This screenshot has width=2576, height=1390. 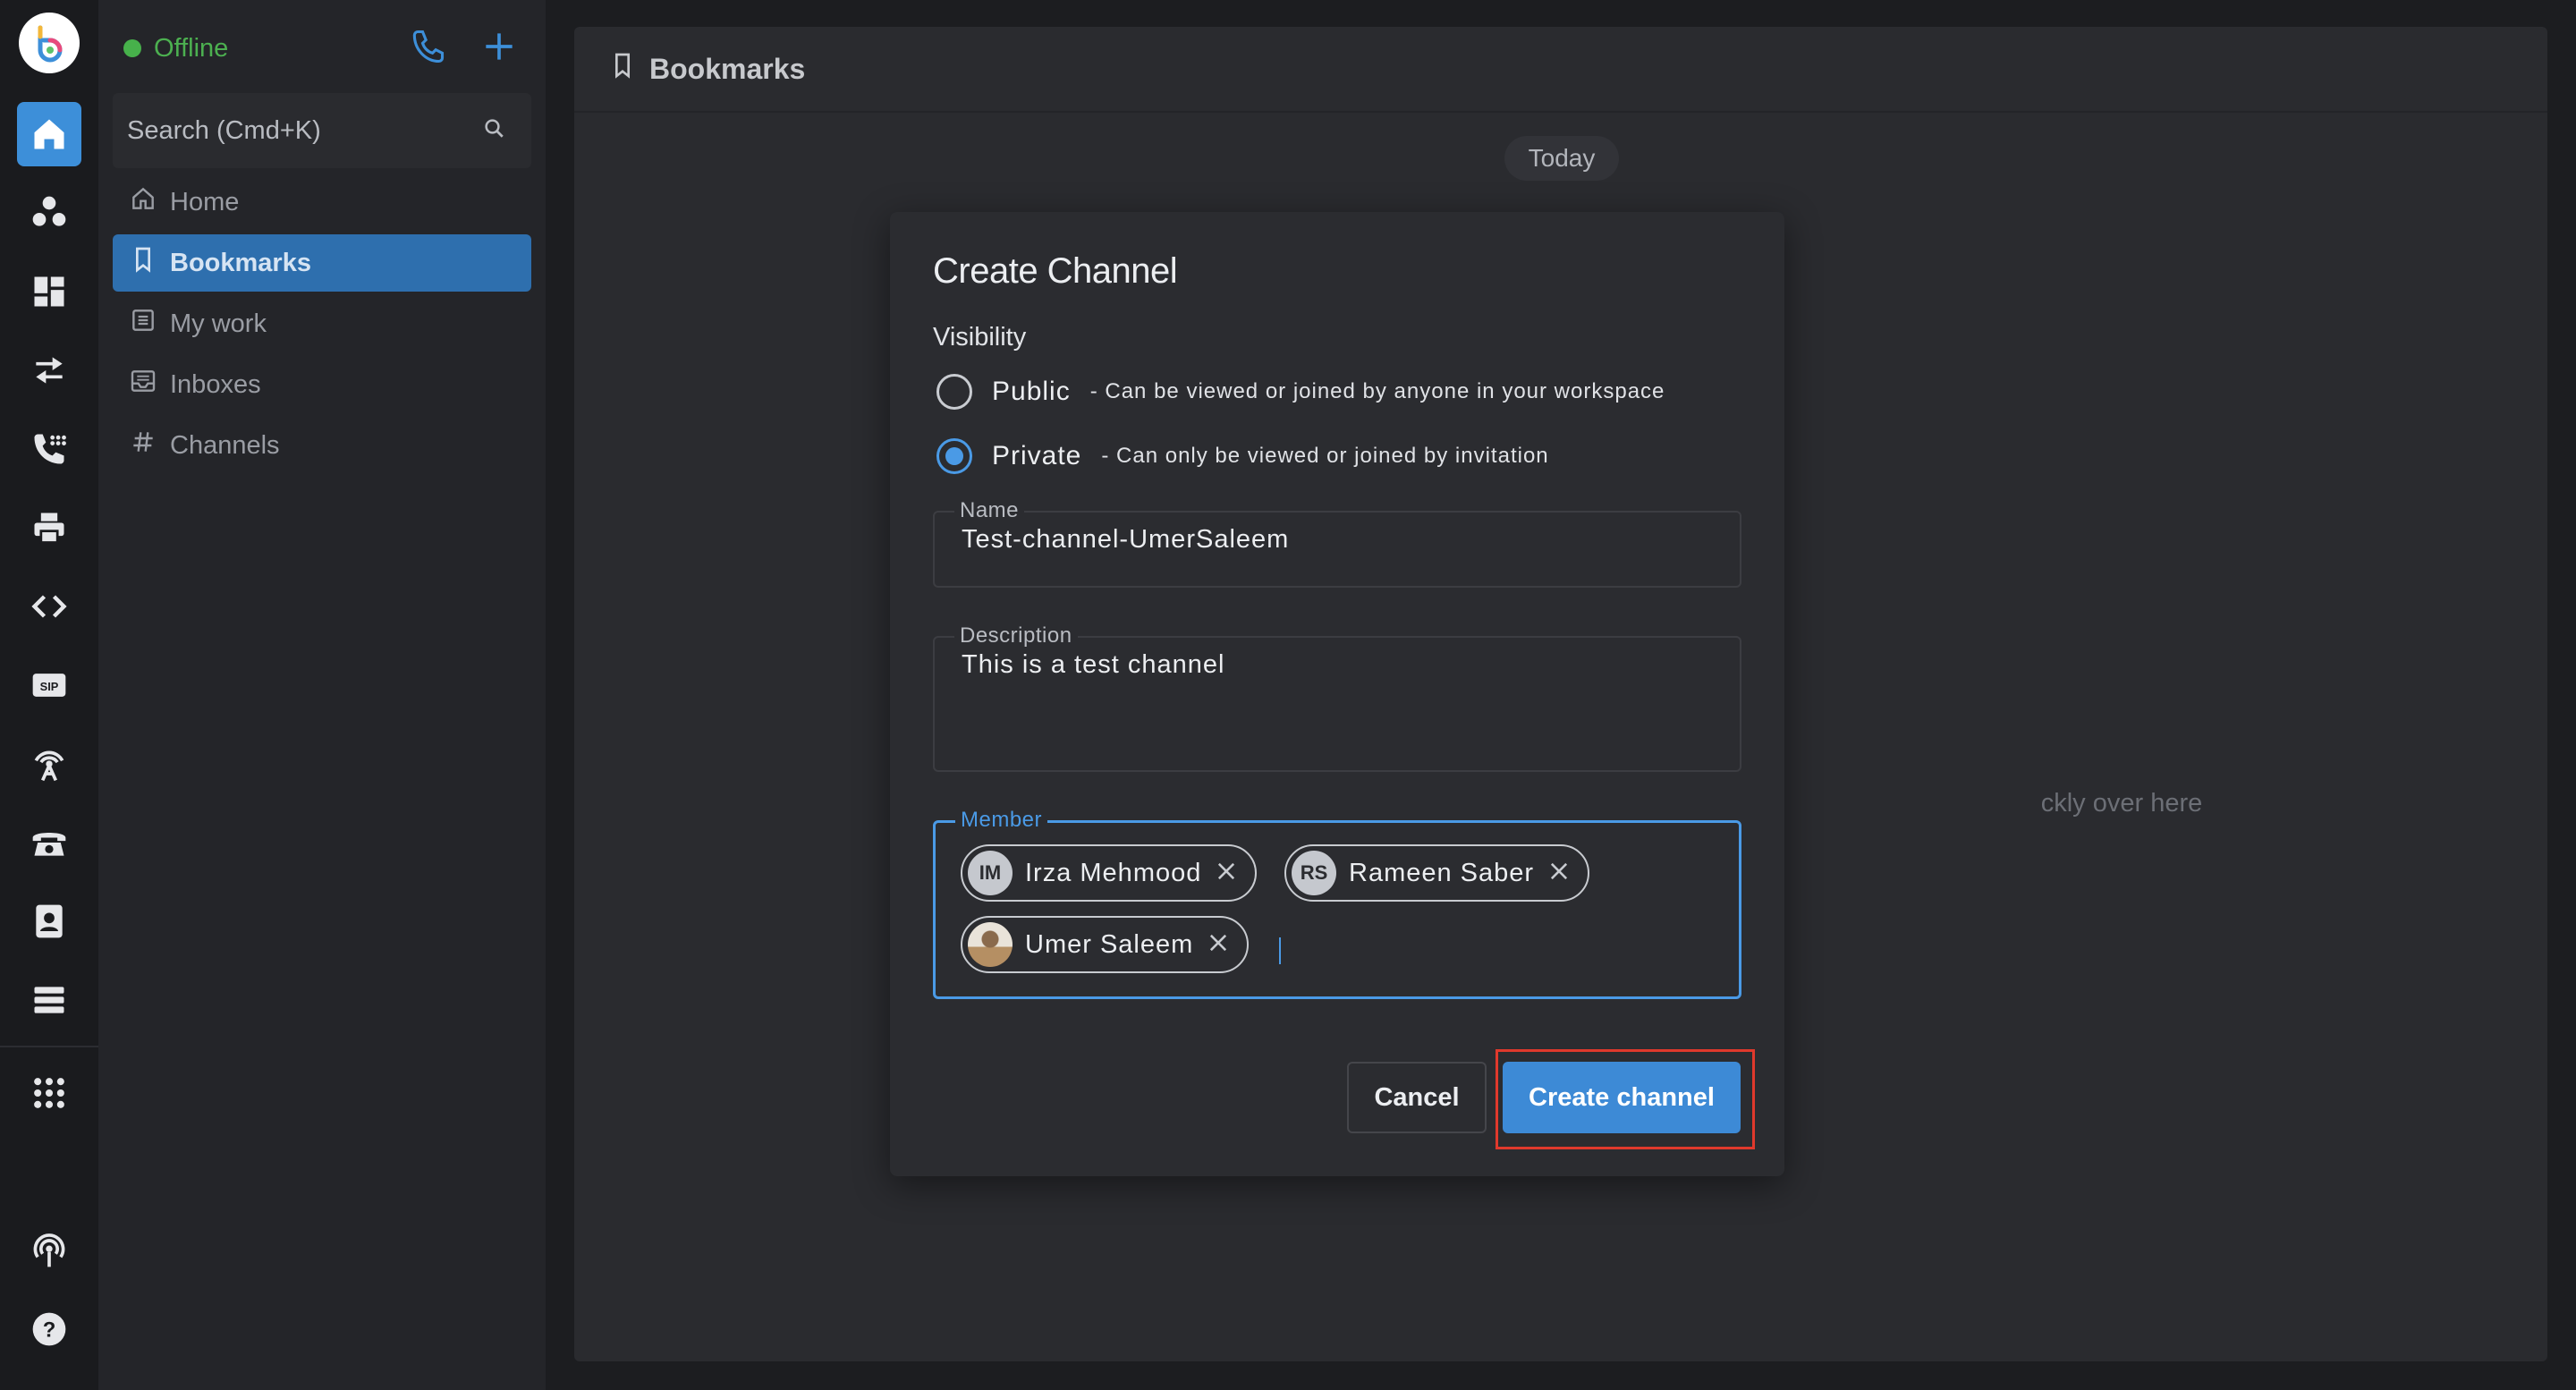 What do you see at coordinates (49, 528) in the screenshot?
I see `printer-icon` at bounding box center [49, 528].